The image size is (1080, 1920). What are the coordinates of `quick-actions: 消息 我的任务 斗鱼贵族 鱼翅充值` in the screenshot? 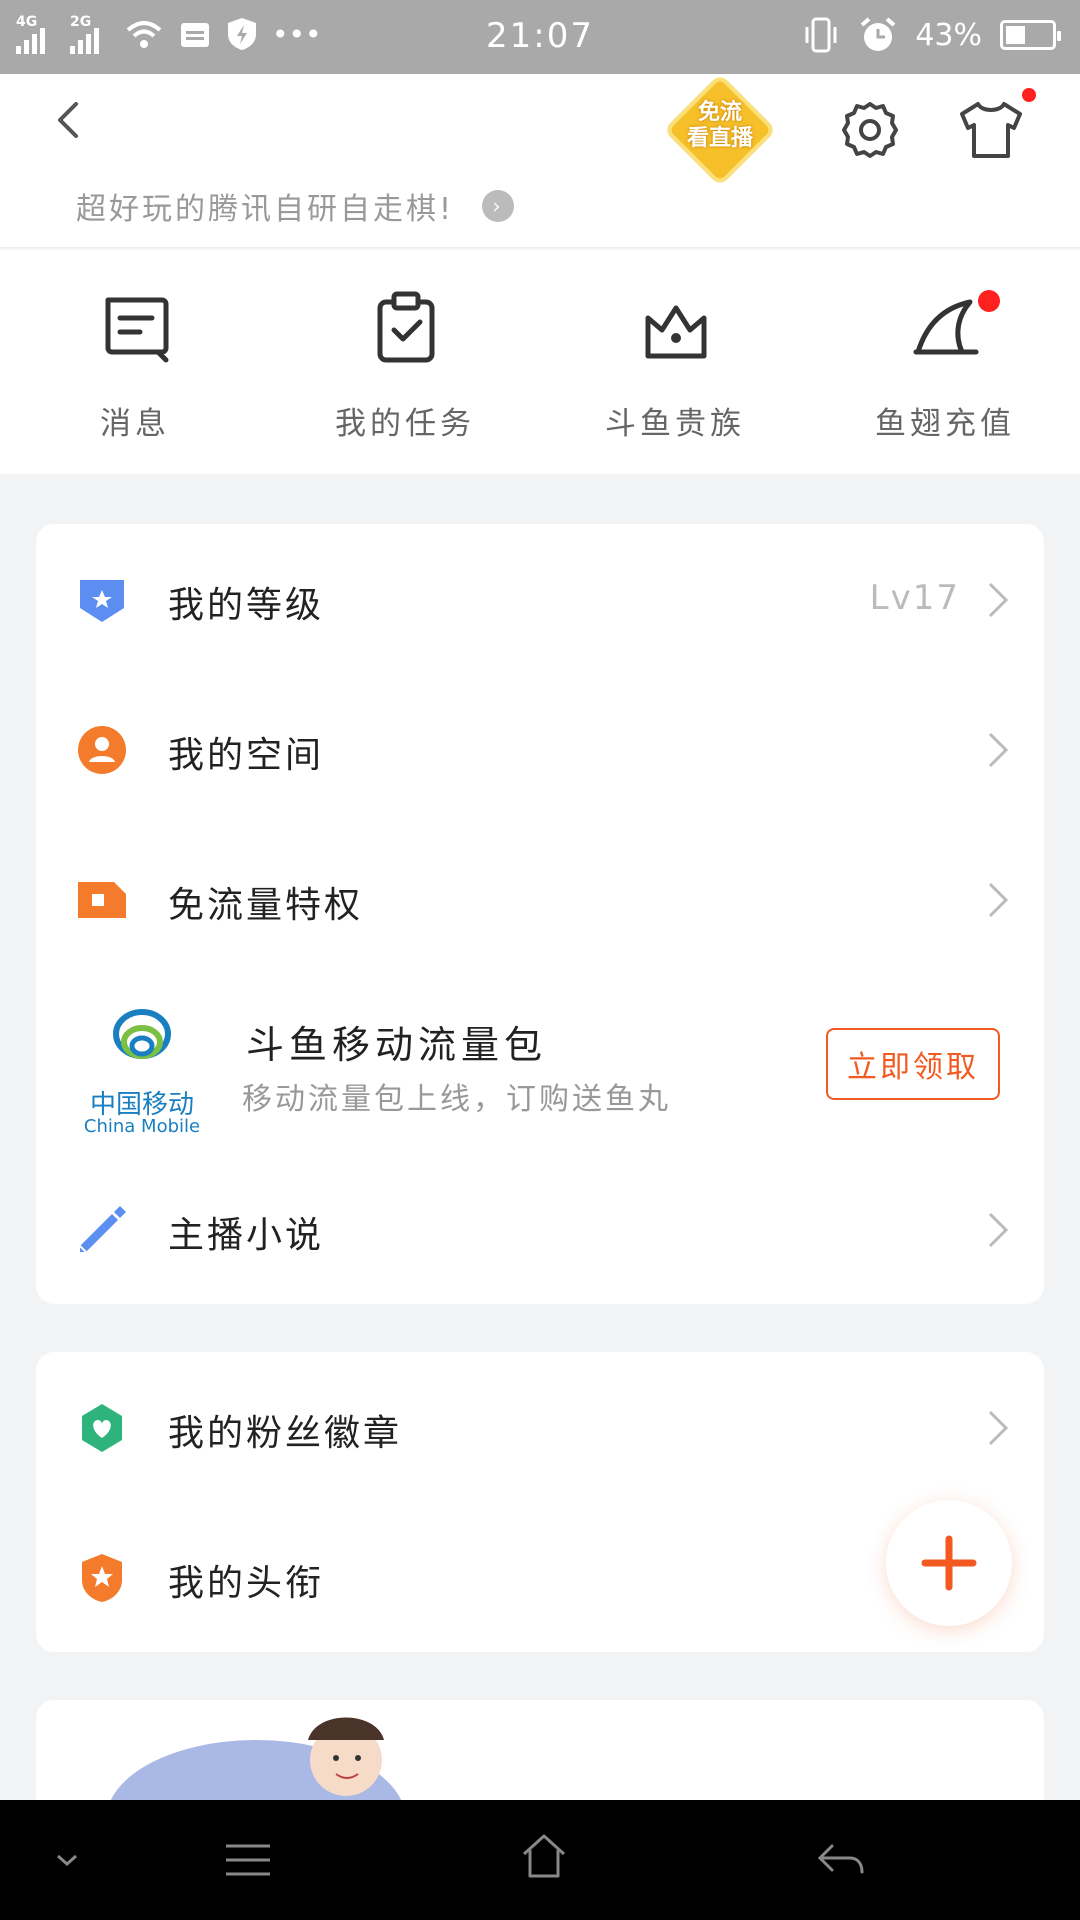 It's located at (540, 362).